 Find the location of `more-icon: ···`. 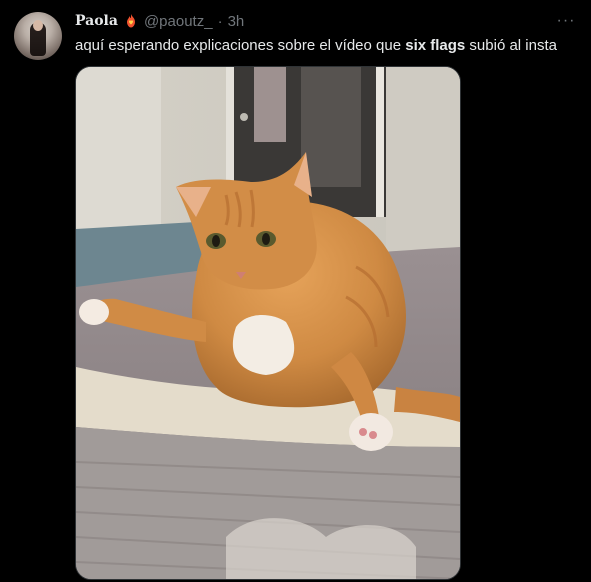

more-icon: ··· is located at coordinates (566, 20).